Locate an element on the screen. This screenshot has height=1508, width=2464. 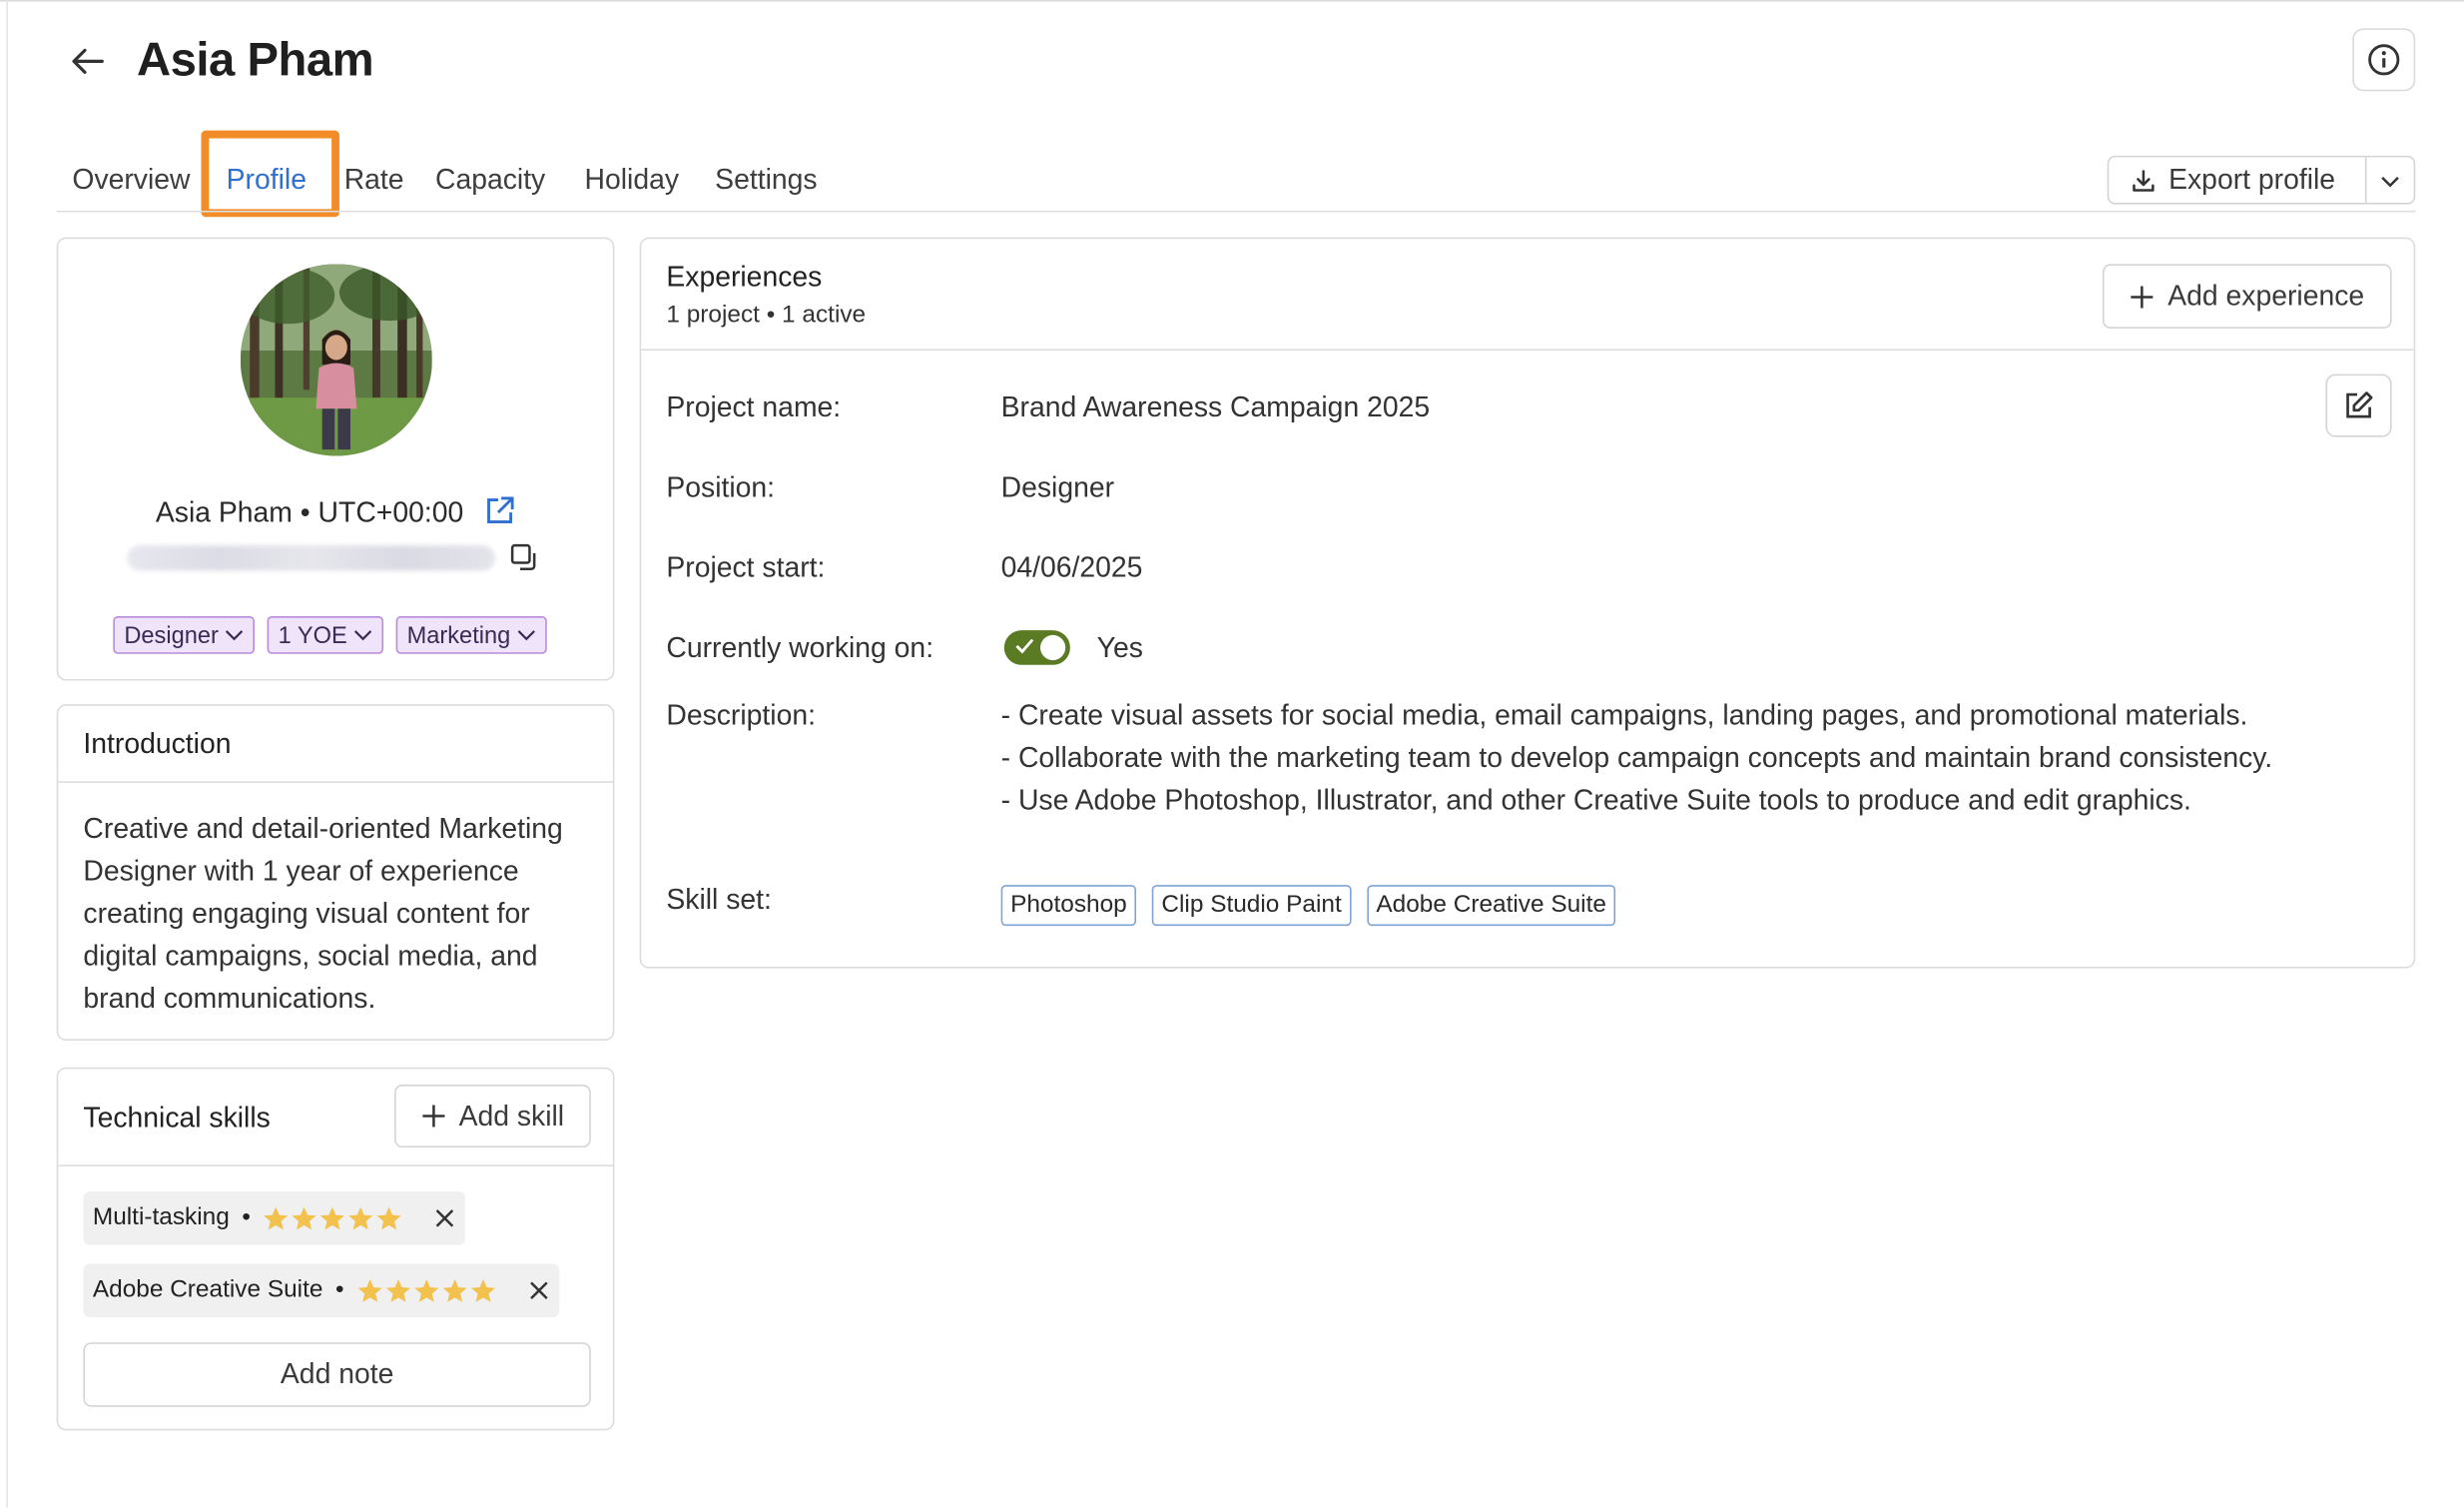
add-note-label: Add note is located at coordinates (337, 1373).